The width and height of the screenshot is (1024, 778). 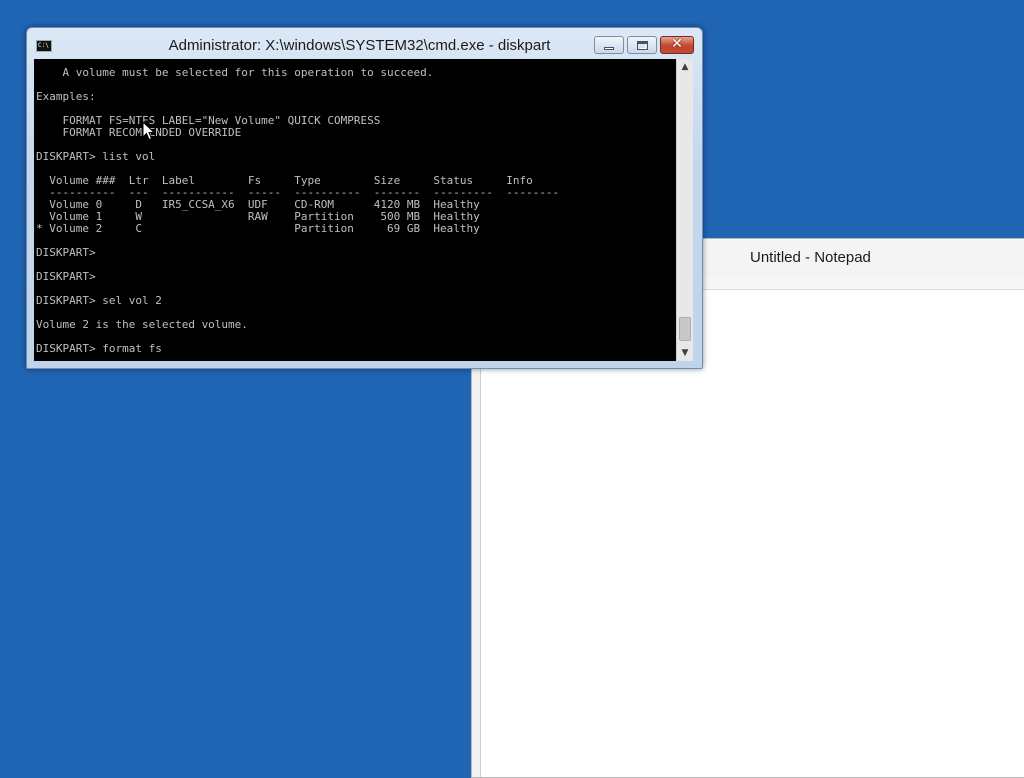 I want to click on scroll-thumb, so click(x=685, y=329).